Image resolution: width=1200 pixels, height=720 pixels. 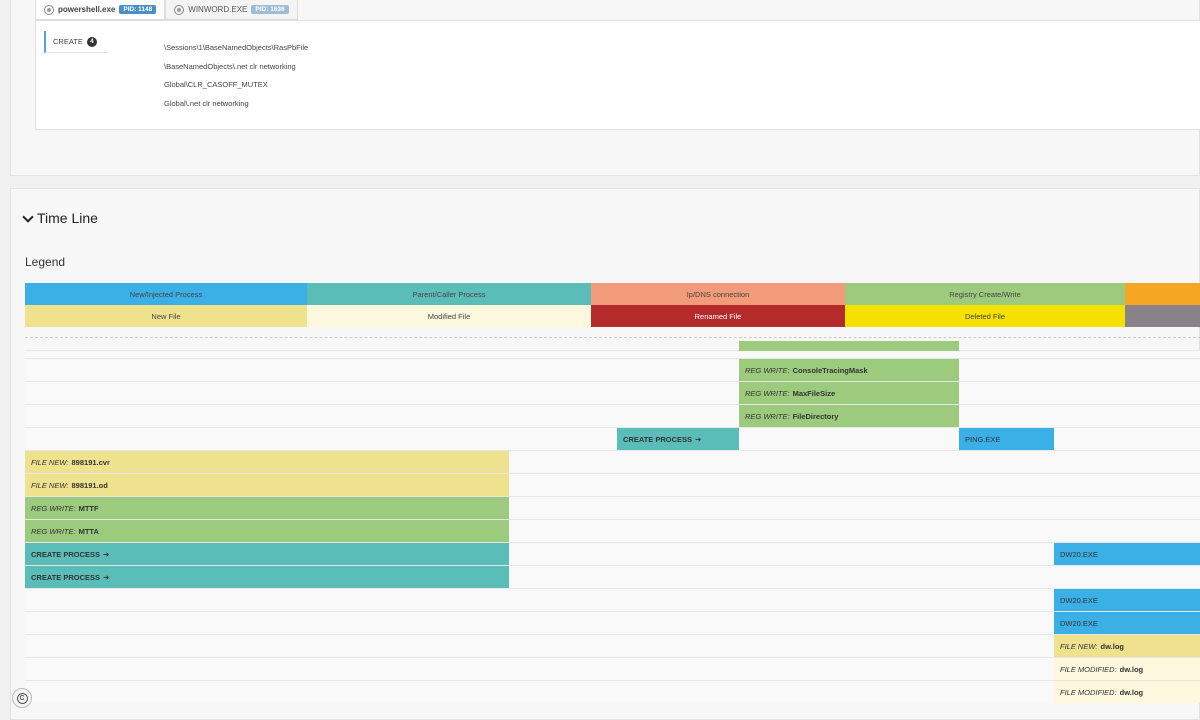 I want to click on list-item: Global\.net clr networking, so click(x=206, y=103).